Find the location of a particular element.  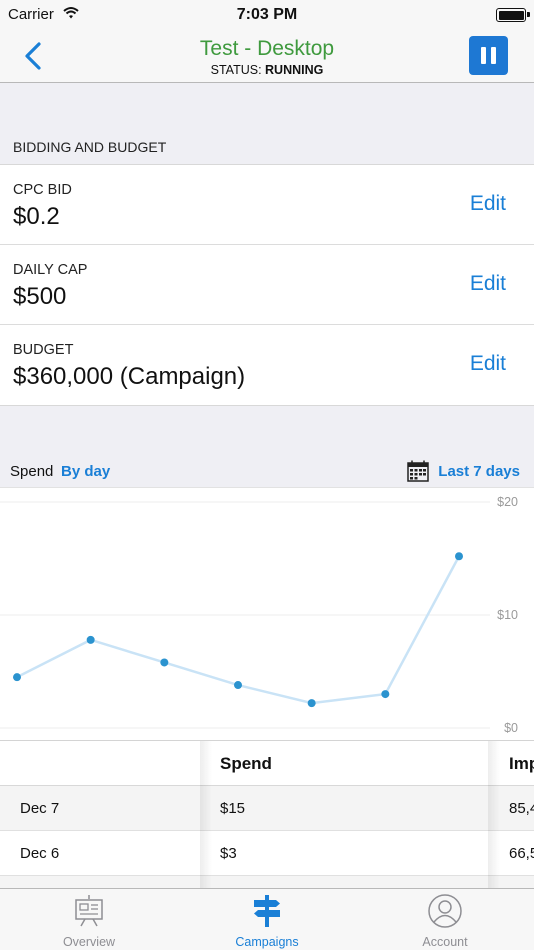

table-cell-spend: $3 is located at coordinates (228, 853).